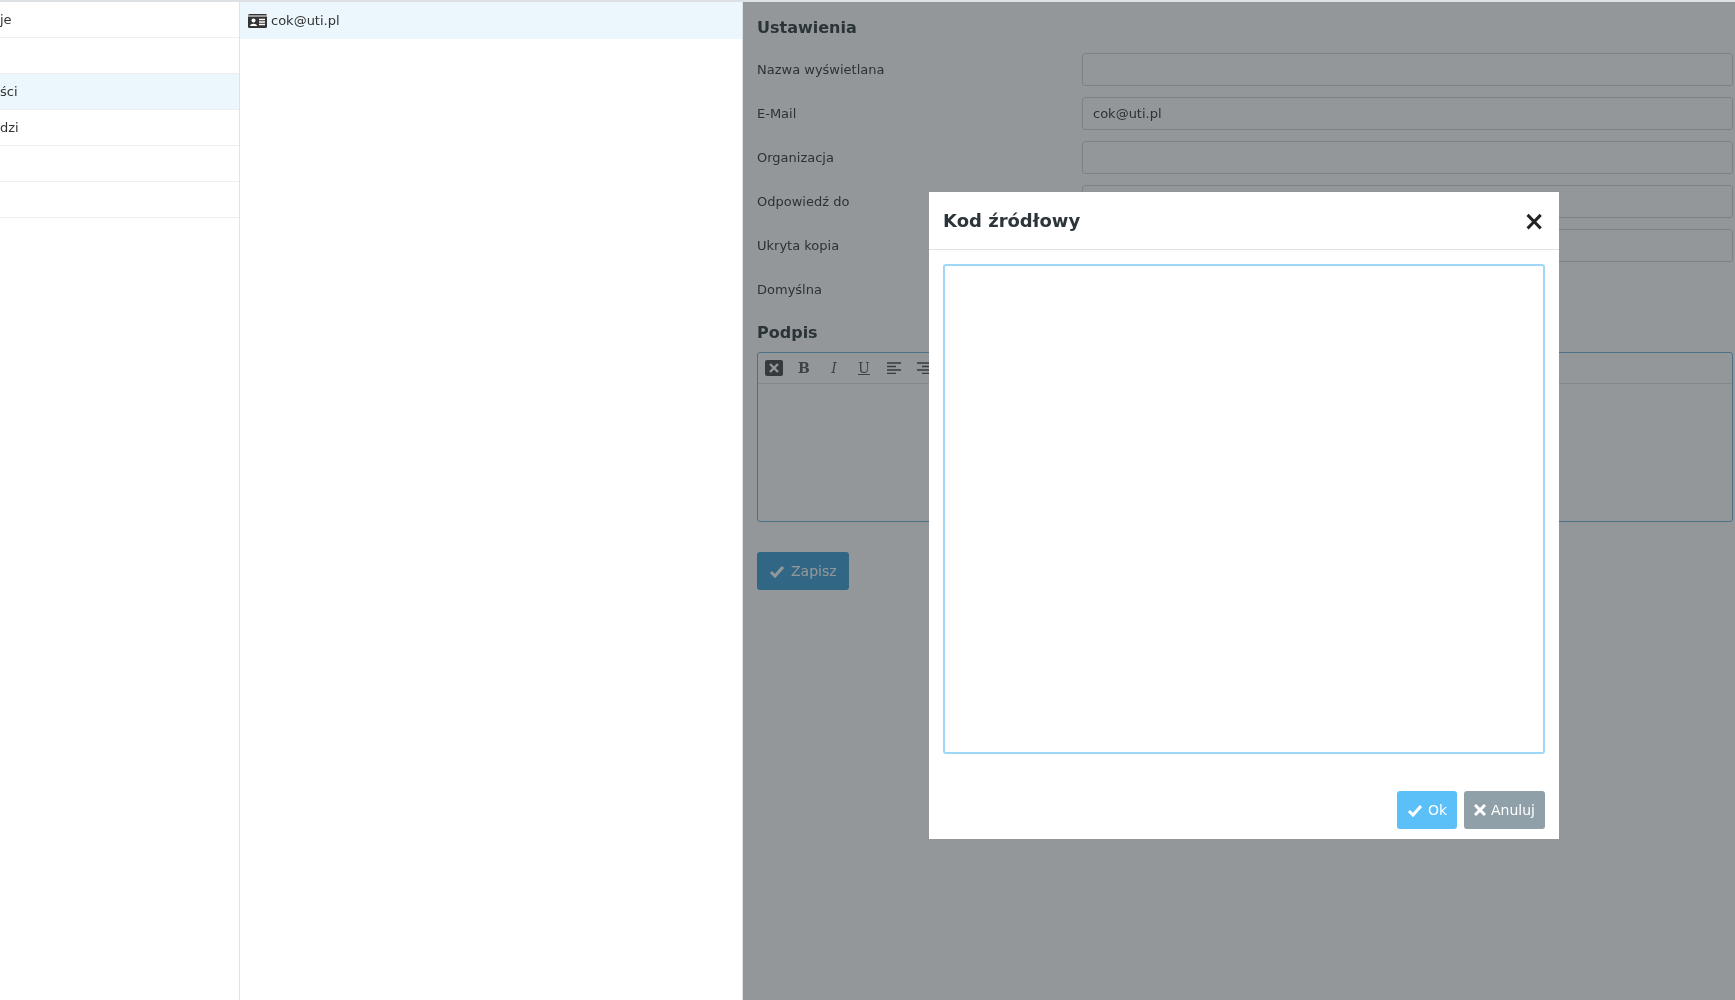  What do you see at coordinates (788, 332) in the screenshot?
I see `section-title: Podpis` at bounding box center [788, 332].